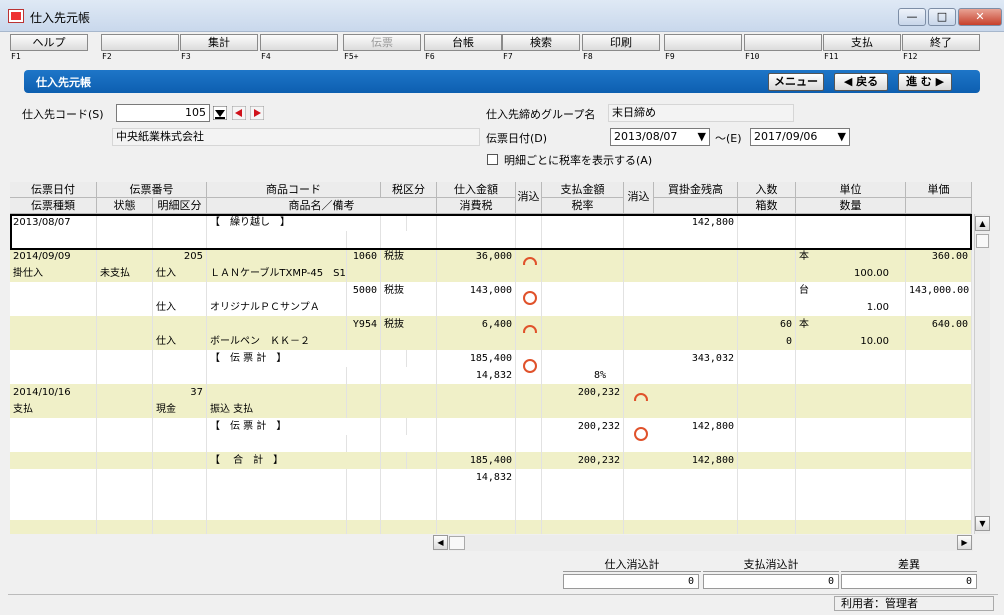 The width and height of the screenshot is (1004, 615). Describe the element at coordinates (491, 256) in the screenshot. I see `table-row: 2014/09/09 205 1060 税抜 36,000 本 360.00` at that location.